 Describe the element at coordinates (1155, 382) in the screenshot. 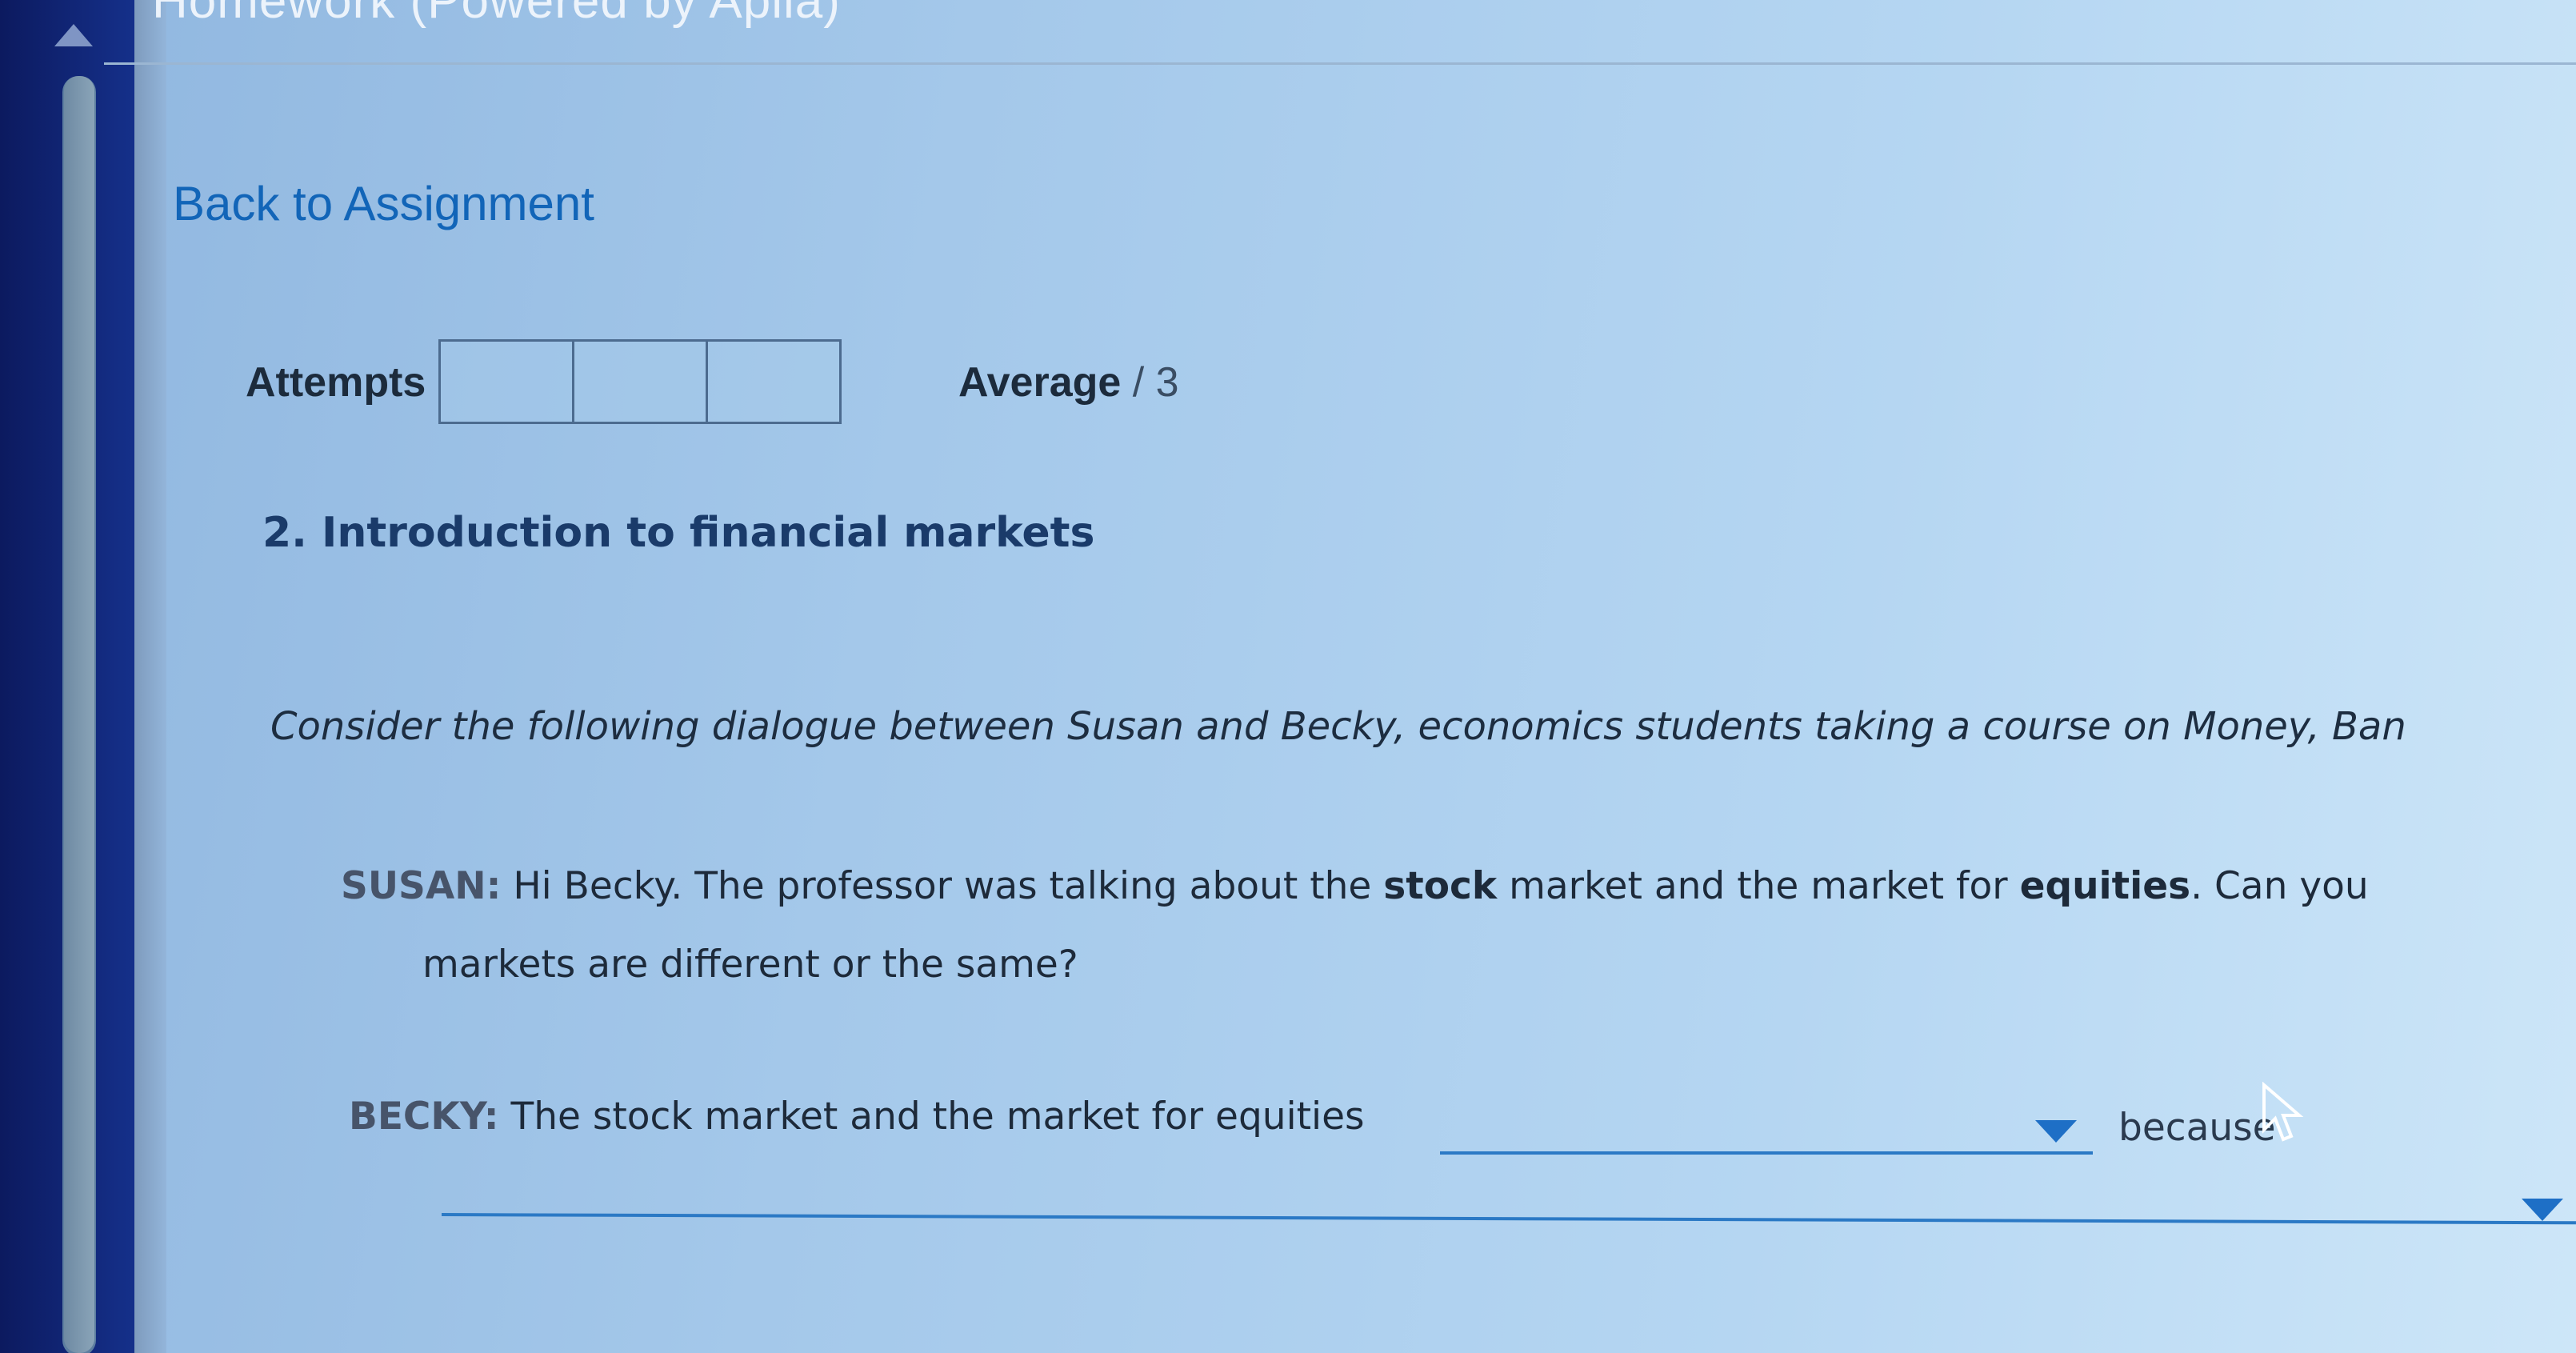

I see `average-denominator: / 3` at that location.